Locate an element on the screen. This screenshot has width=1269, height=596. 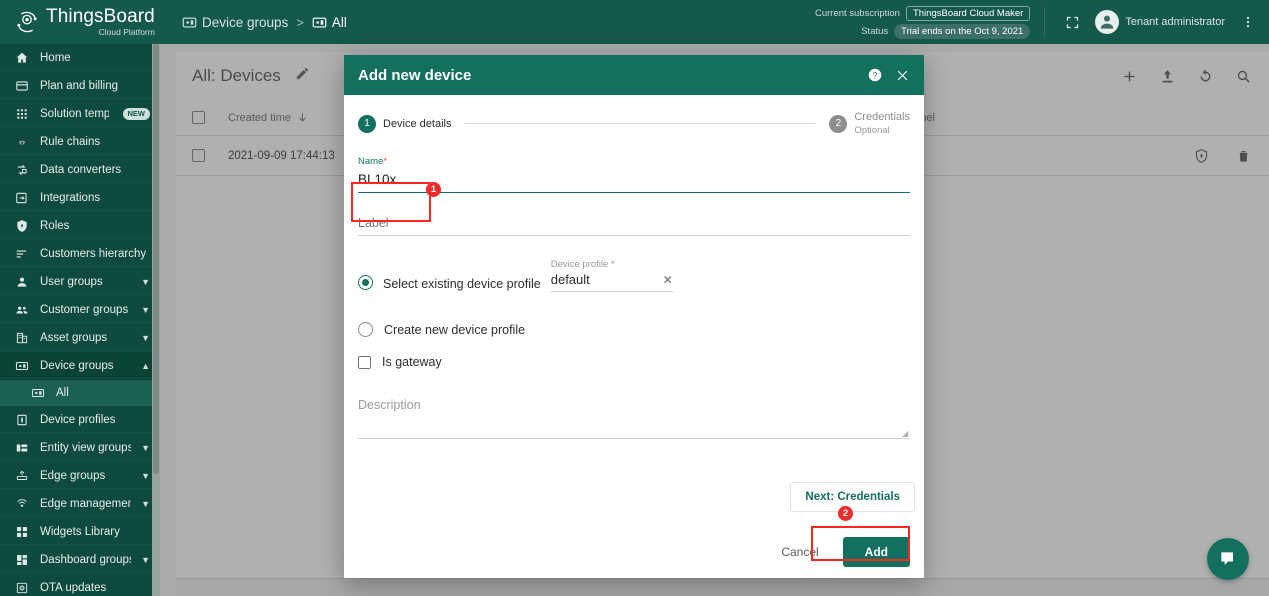
sidebar-item-user-groups: User groups ▼ is located at coordinates (80, 282).